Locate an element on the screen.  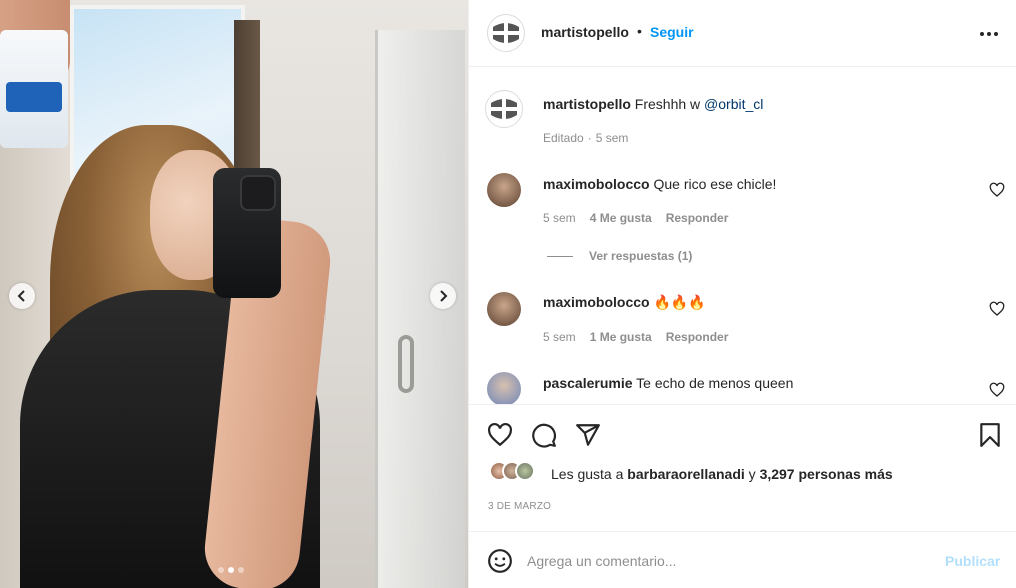
comment-username: pascalerumie is located at coordinates (588, 383).